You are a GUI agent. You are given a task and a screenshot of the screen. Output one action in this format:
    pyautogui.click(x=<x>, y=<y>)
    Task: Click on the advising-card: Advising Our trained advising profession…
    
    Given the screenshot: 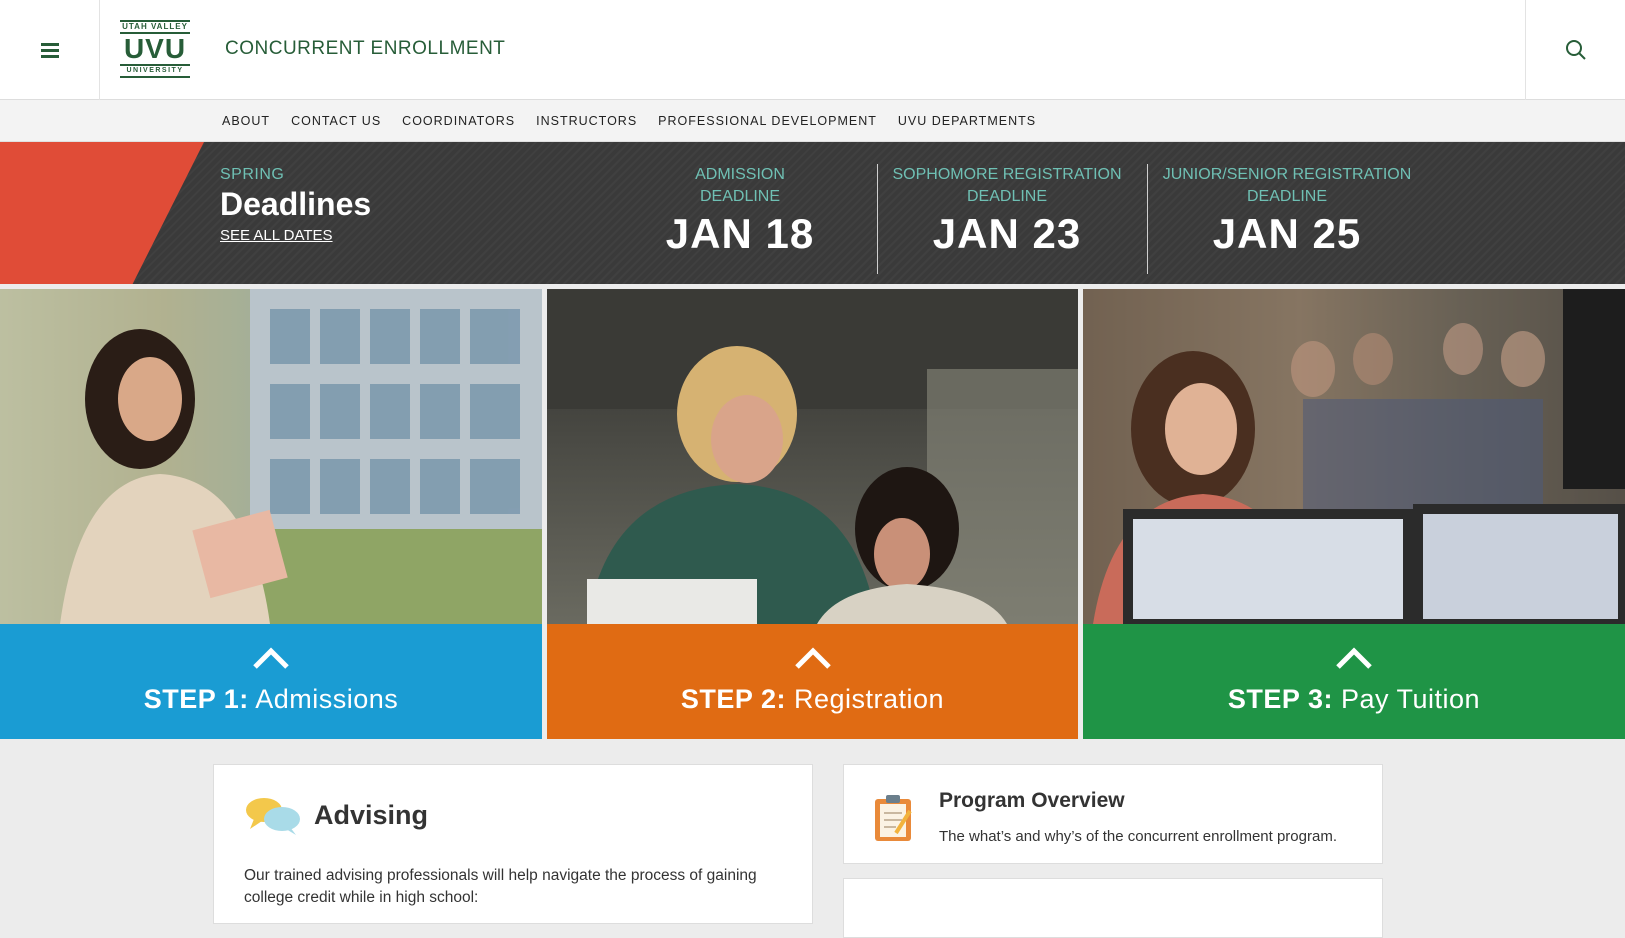 What is the action you would take?
    pyautogui.click(x=513, y=844)
    